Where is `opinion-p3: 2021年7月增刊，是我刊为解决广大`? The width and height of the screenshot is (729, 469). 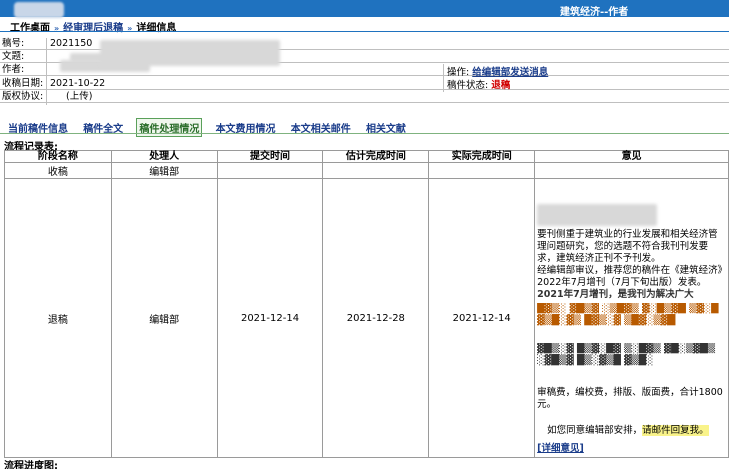 opinion-p3: 2021年7月增刊，是我刊为解决广大 is located at coordinates (615, 294).